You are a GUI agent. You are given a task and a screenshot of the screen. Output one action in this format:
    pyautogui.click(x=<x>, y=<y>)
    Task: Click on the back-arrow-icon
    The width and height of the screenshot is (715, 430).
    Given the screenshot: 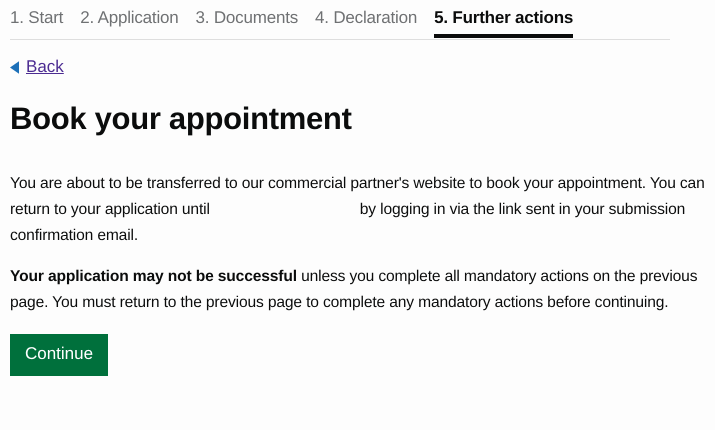 What is the action you would take?
    pyautogui.click(x=14, y=67)
    